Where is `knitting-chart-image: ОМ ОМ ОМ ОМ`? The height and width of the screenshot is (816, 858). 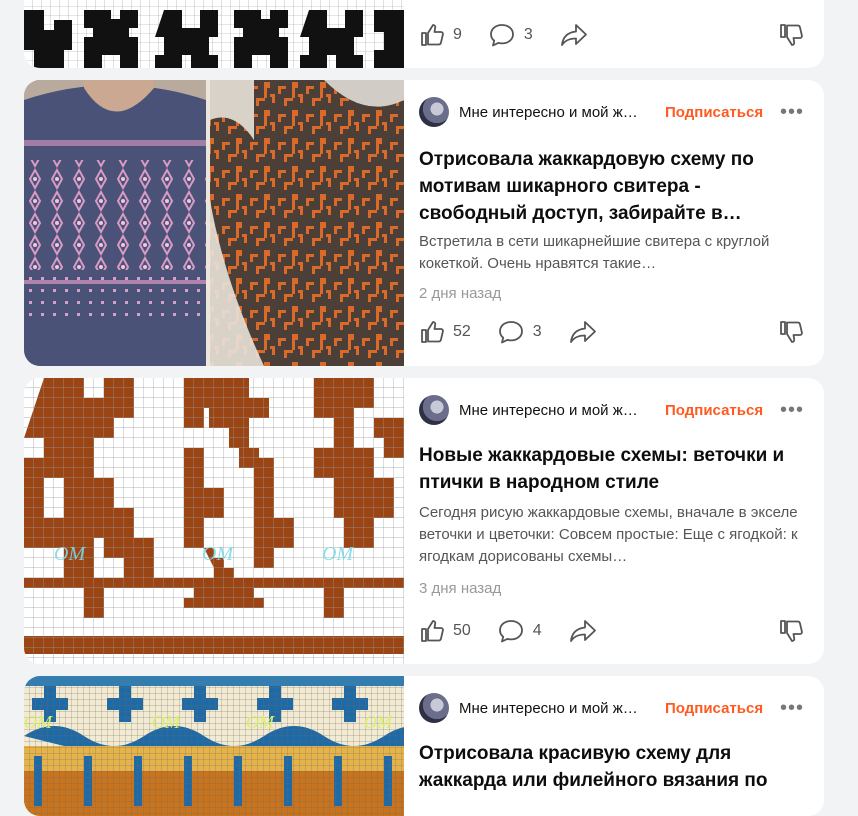
knitting-chart-image: ОМ ОМ ОМ ОМ is located at coordinates (214, 746).